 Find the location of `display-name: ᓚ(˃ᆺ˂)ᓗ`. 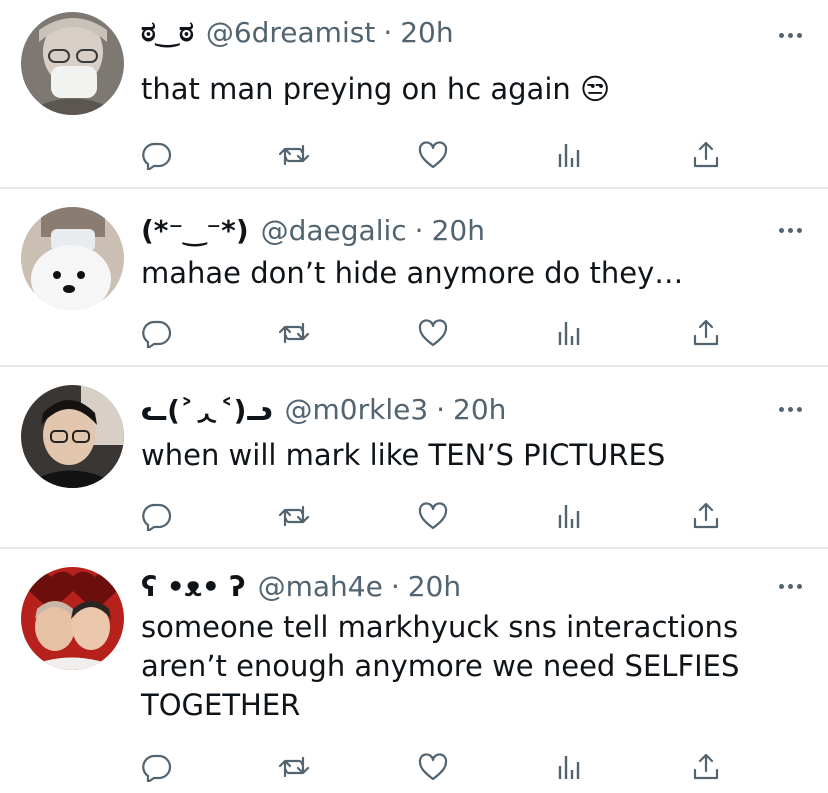

display-name: ᓚ(˃ᆺ˂)ᓗ is located at coordinates (207, 409).